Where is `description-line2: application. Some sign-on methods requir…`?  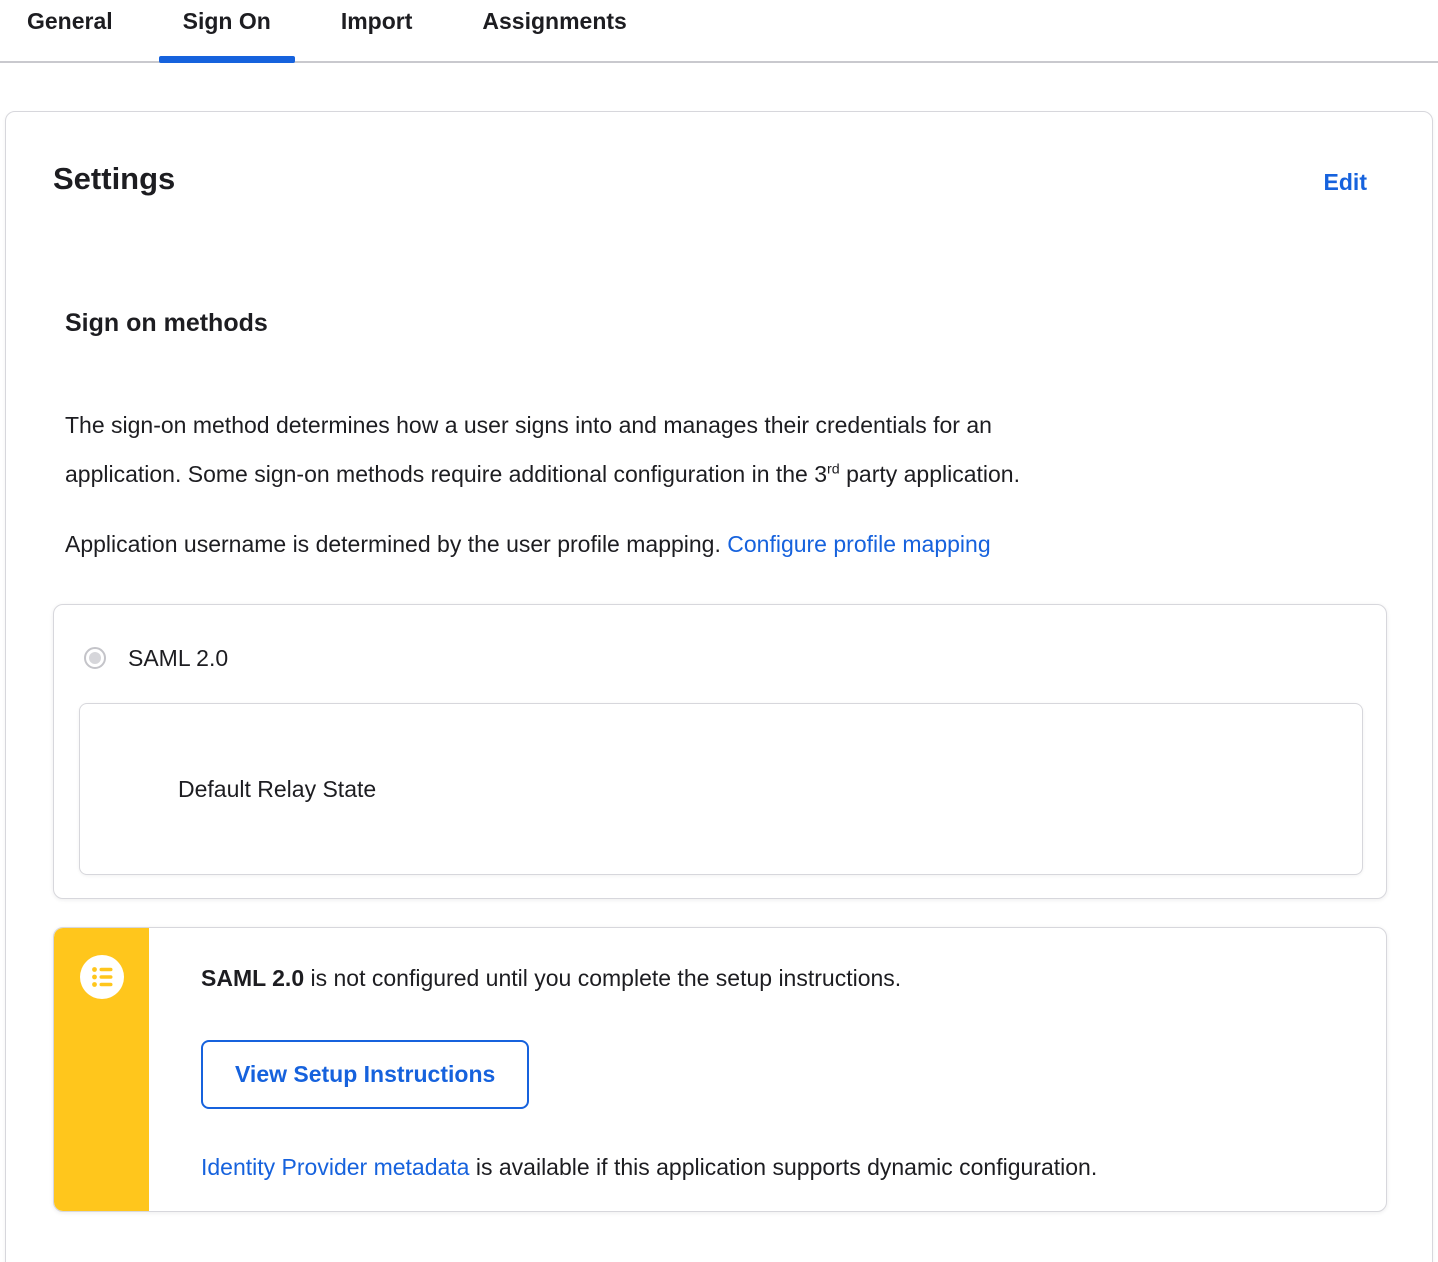 description-line2: application. Some sign-on methods requir… is located at coordinates (446, 474).